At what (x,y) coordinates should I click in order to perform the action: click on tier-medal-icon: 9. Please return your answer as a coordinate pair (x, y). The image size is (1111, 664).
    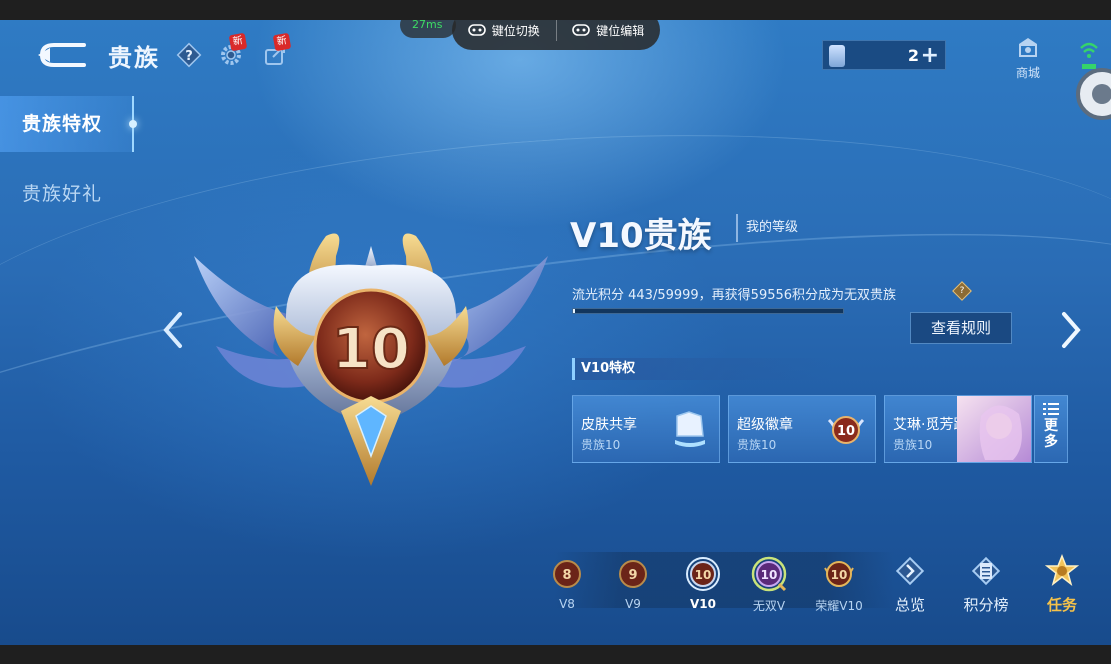
    Looking at the image, I should click on (633, 574).